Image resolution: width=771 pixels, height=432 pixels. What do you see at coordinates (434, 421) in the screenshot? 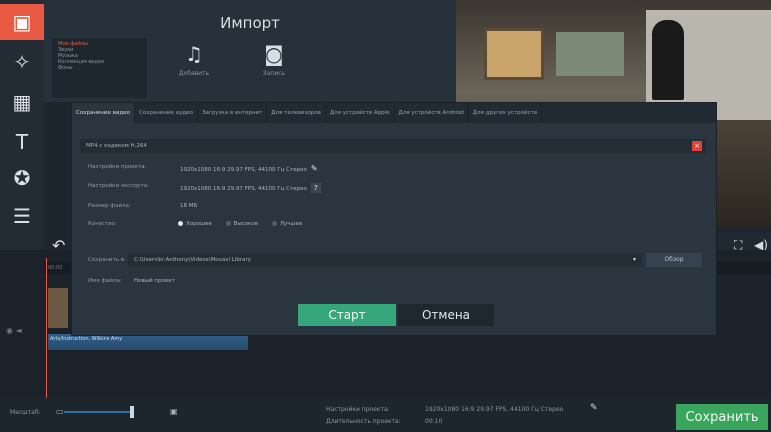
I see `project-duration-value: 00:10` at bounding box center [434, 421].